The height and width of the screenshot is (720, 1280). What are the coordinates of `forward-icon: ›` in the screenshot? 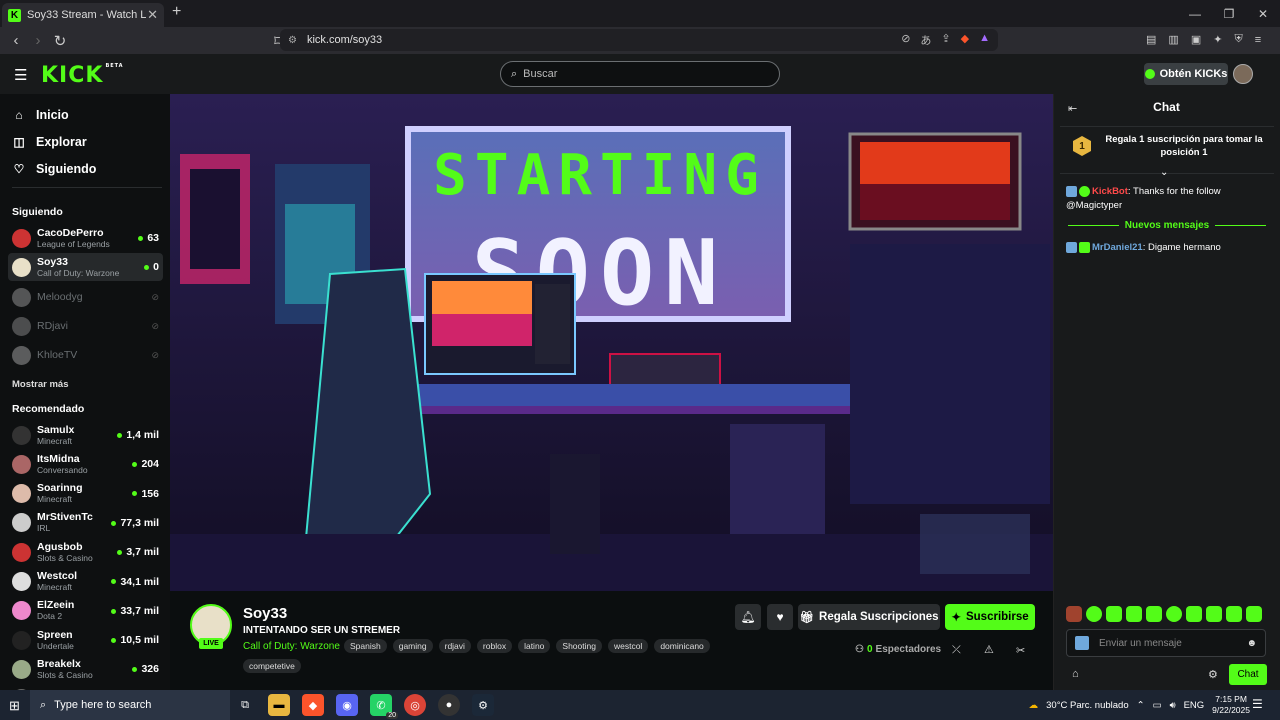 It's located at (38, 40).